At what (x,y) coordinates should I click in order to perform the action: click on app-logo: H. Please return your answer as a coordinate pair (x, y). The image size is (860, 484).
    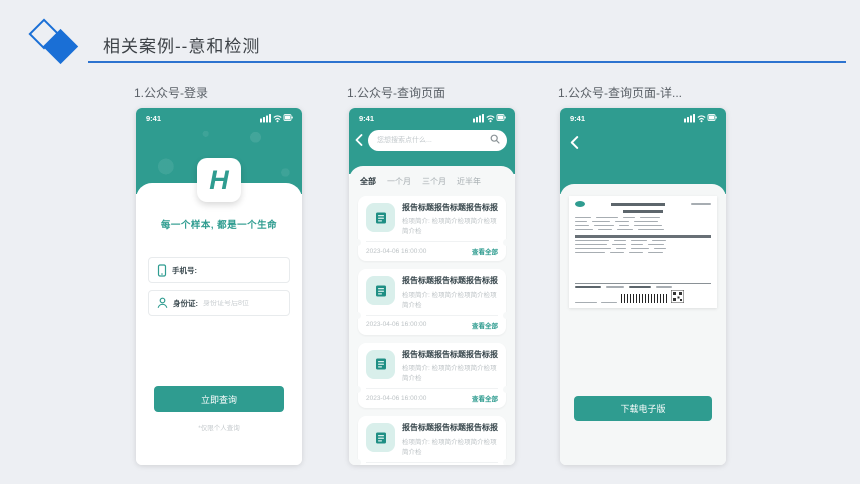
    Looking at the image, I should click on (219, 180).